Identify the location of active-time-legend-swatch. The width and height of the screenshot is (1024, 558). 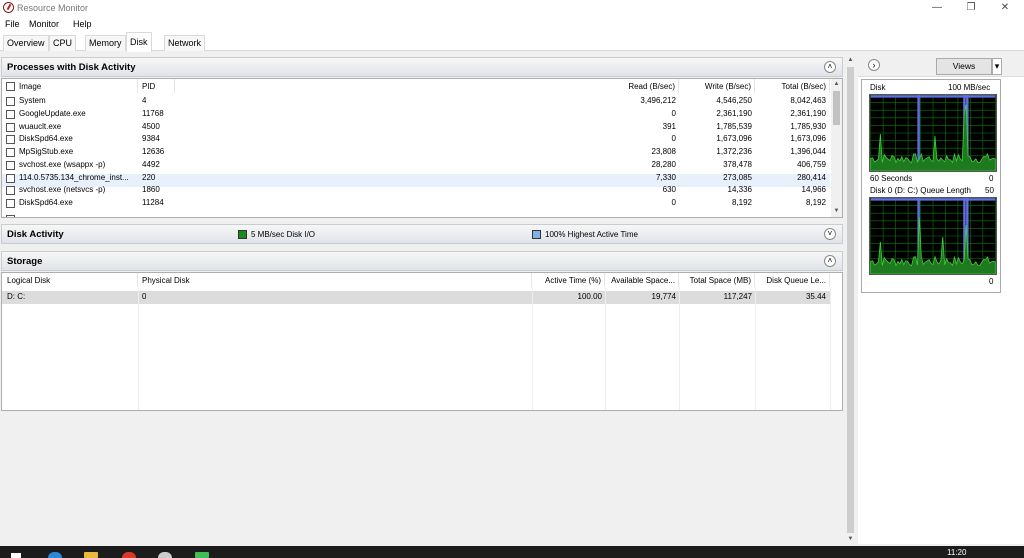
(536, 234).